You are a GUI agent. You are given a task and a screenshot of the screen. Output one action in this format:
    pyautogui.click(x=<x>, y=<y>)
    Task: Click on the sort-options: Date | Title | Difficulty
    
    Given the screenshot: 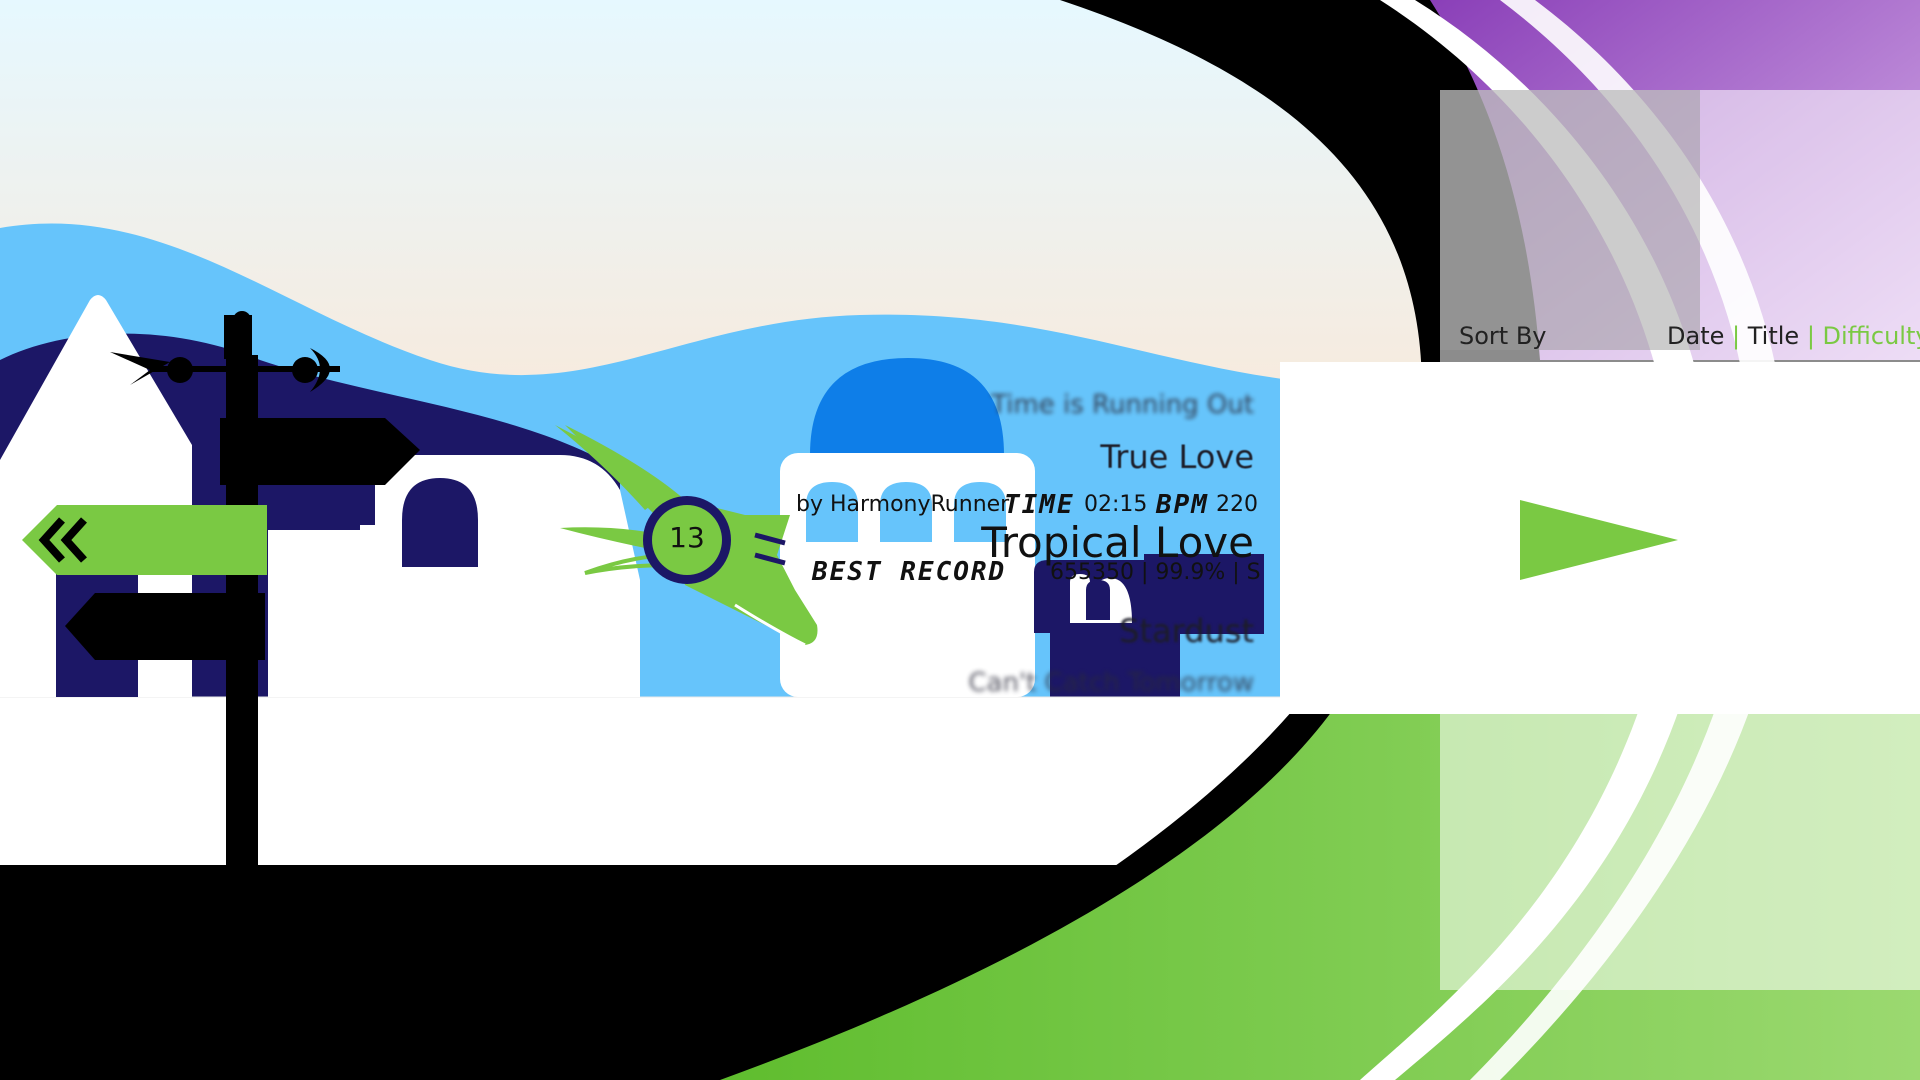 What is the action you would take?
    pyautogui.click(x=1793, y=336)
    